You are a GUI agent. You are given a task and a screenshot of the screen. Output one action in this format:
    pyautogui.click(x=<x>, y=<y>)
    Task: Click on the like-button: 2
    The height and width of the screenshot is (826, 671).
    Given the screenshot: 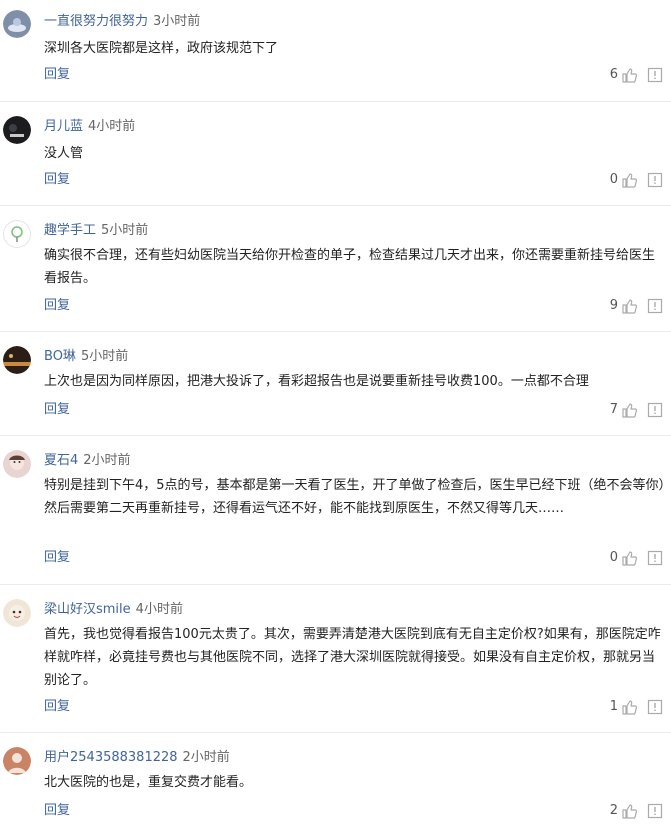 What is the action you would take?
    pyautogui.click(x=623, y=811)
    